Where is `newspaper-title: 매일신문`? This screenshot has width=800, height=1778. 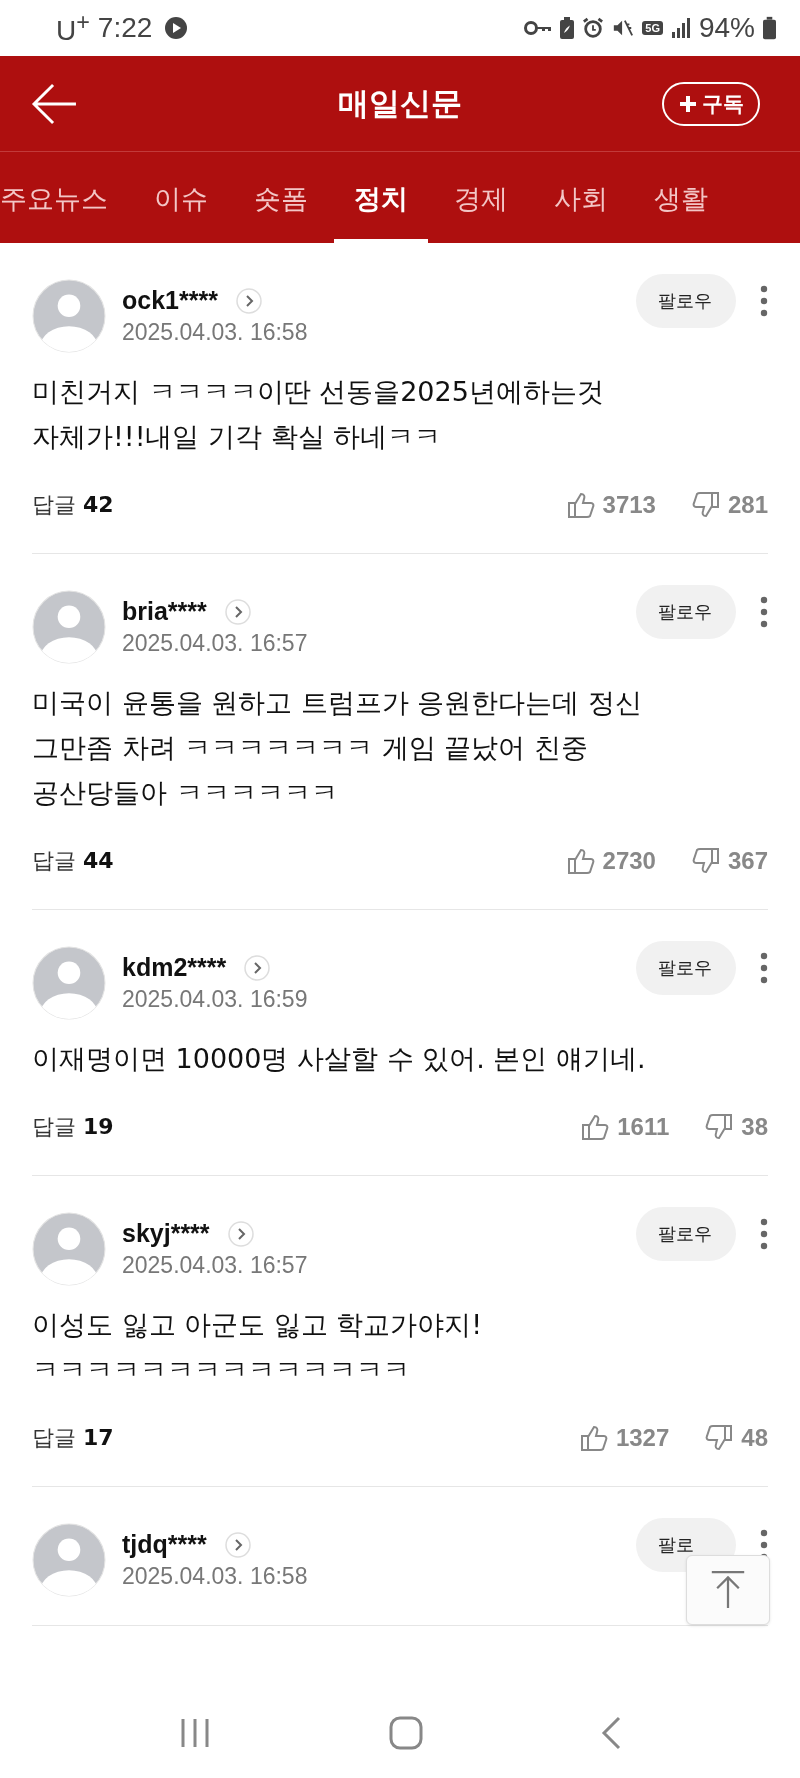
newspaper-title: 매일신문 is located at coordinates (400, 103).